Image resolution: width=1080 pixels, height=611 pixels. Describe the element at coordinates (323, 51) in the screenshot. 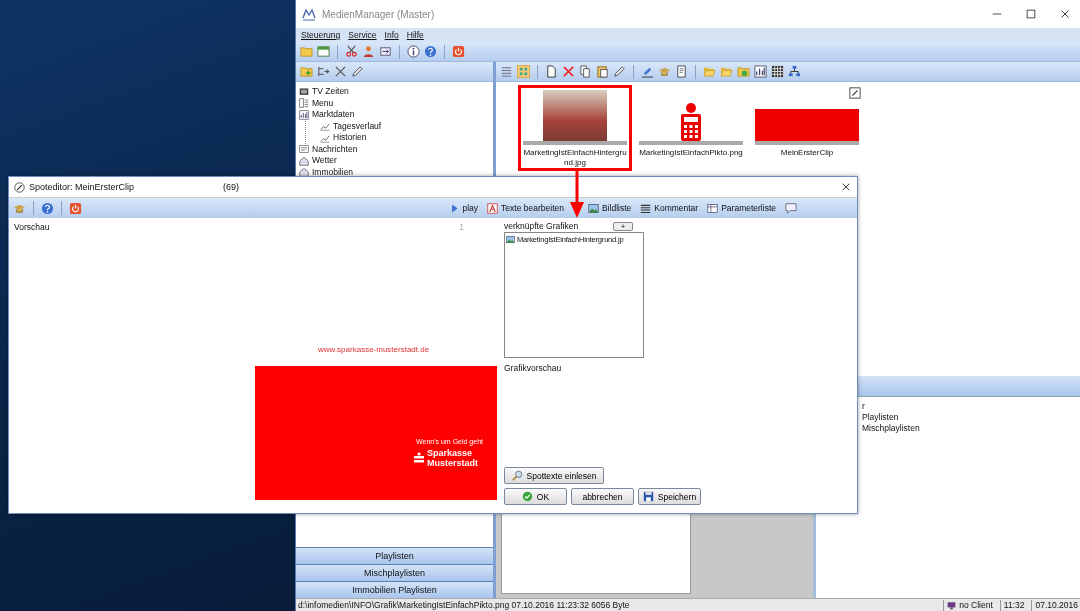

I see `window-icon` at that location.